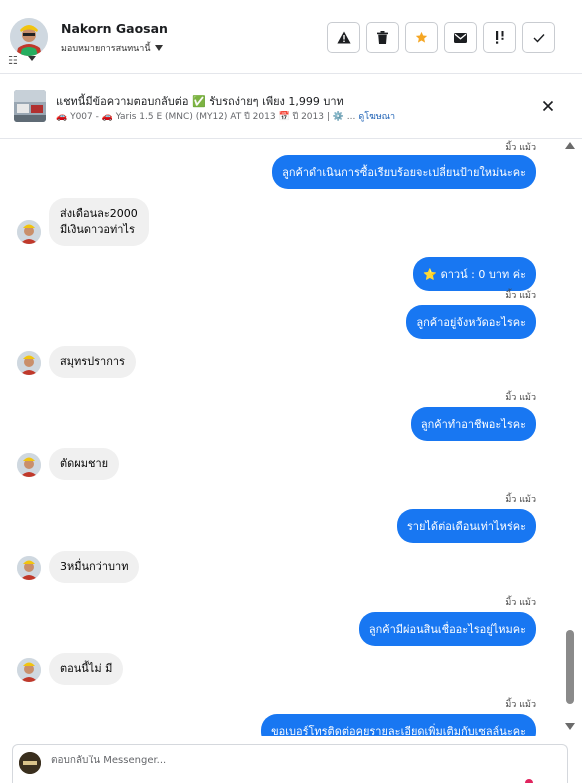 The width and height of the screenshot is (582, 783). What do you see at coordinates (570, 145) in the screenshot?
I see `scroll-up-arrow-icon` at bounding box center [570, 145].